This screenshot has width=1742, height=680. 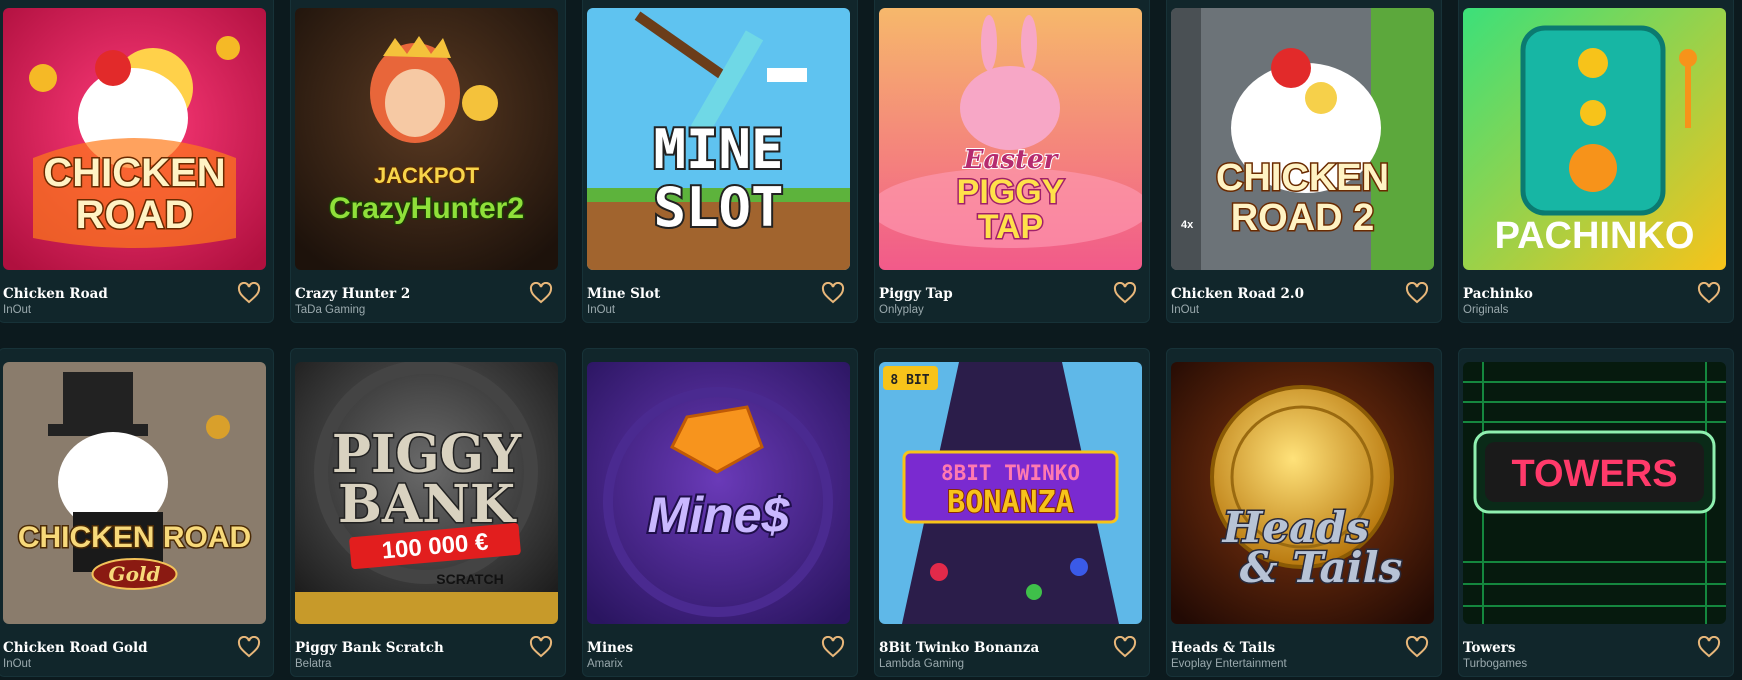 I want to click on art-text: TOWERS, so click(x=1594, y=474).